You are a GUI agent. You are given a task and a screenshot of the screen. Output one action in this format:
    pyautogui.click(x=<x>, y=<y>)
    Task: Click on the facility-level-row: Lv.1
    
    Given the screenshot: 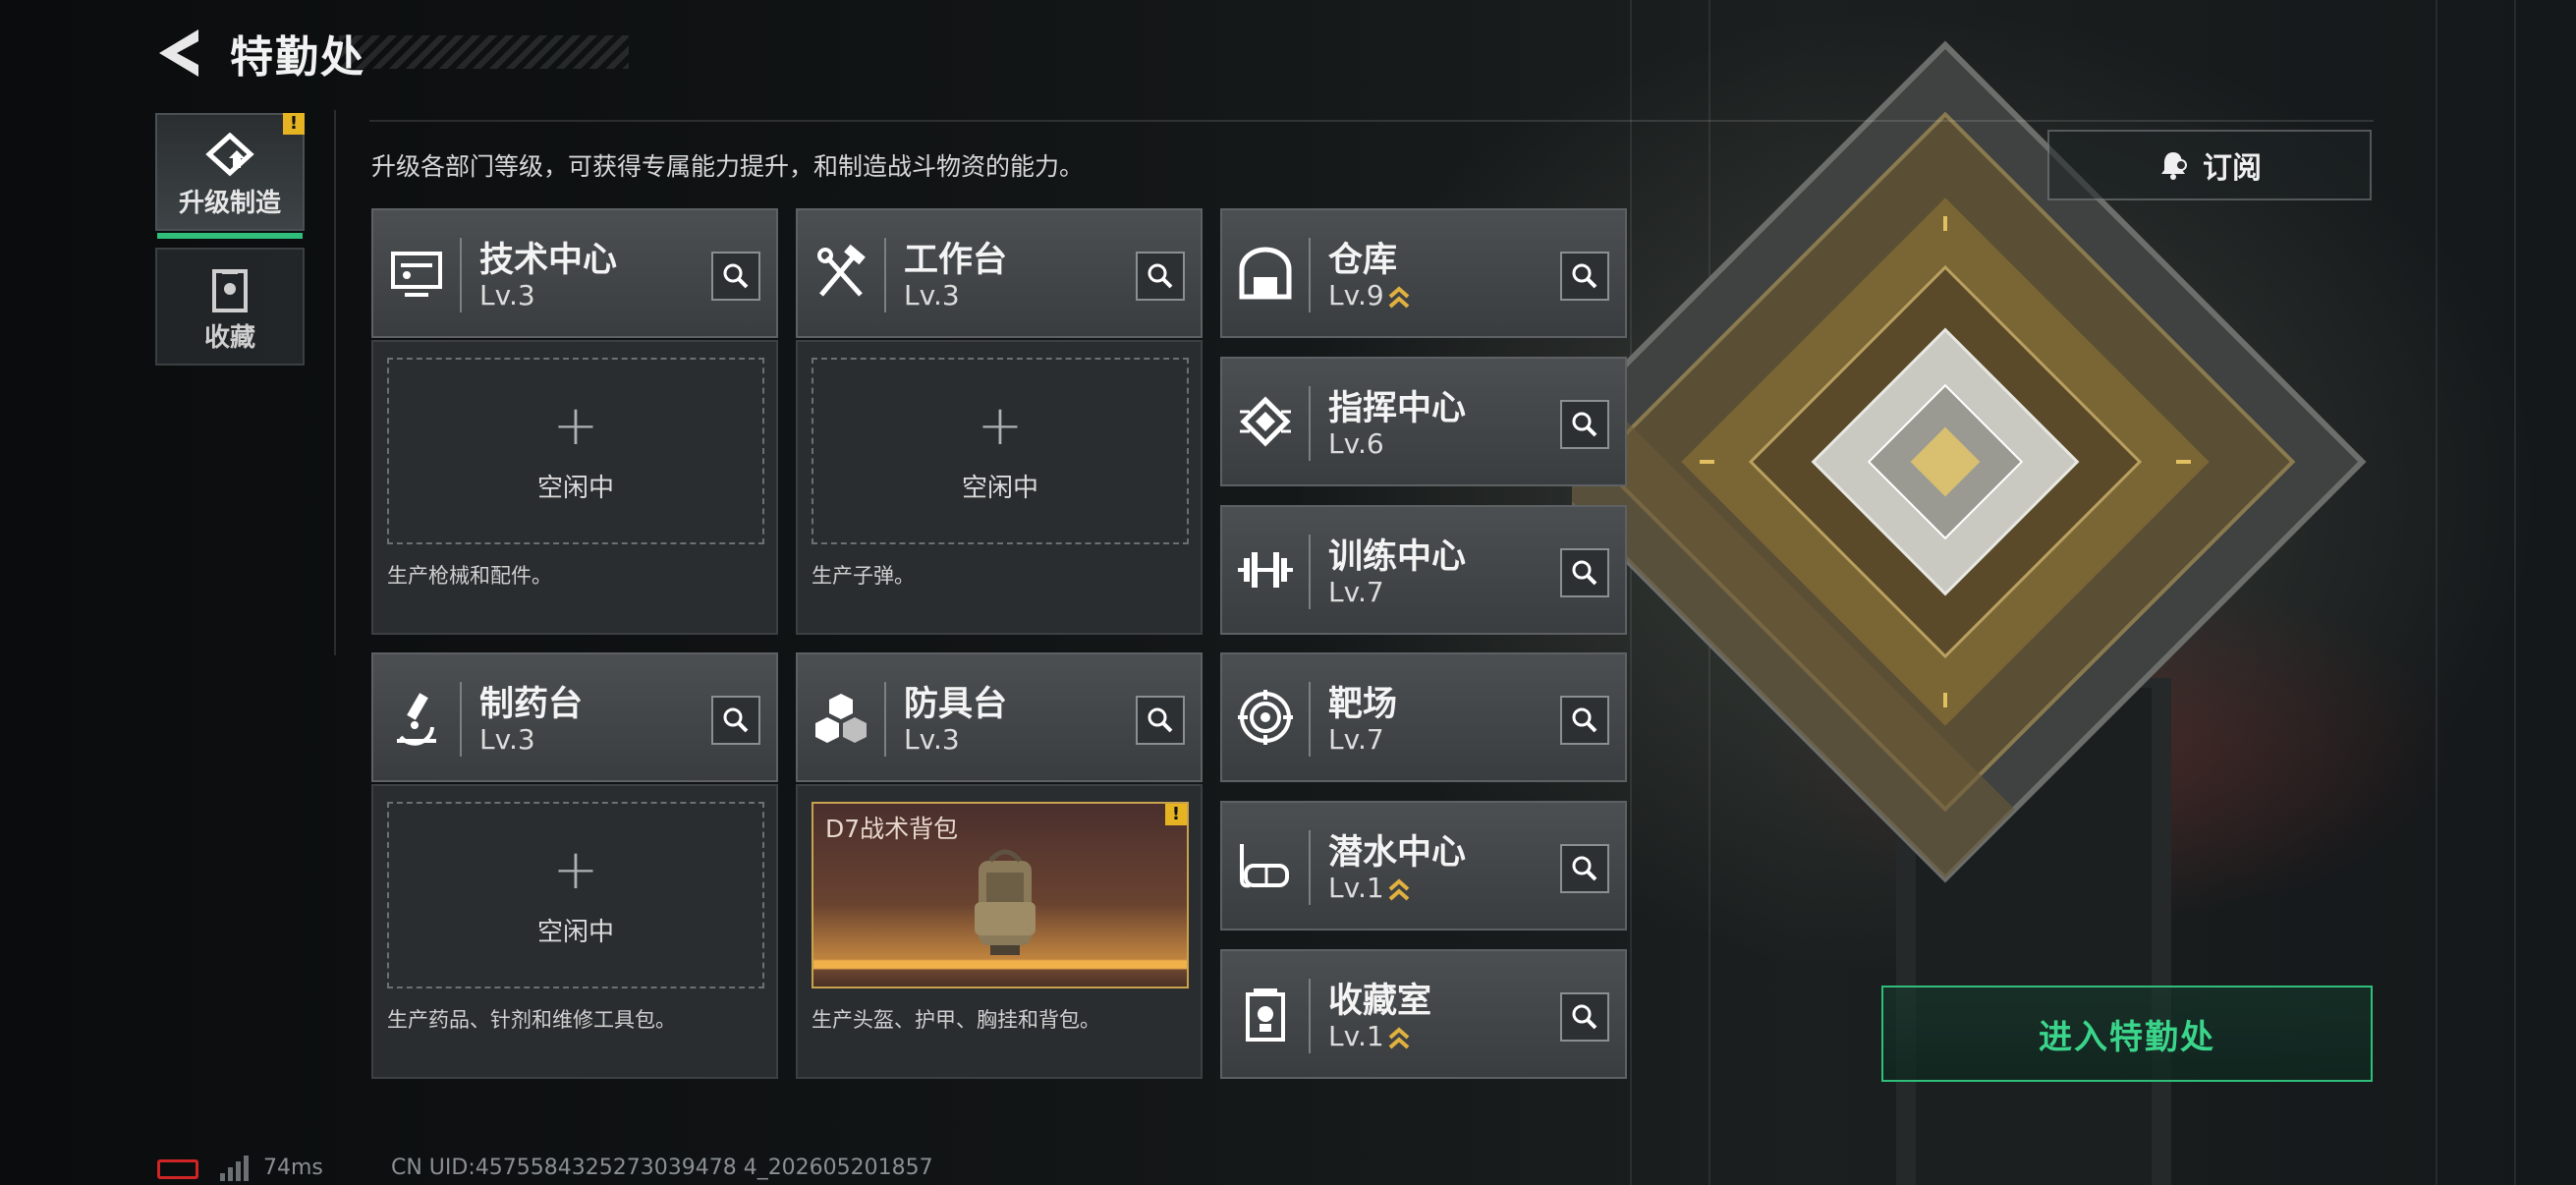 What is the action you would take?
    pyautogui.click(x=1369, y=888)
    